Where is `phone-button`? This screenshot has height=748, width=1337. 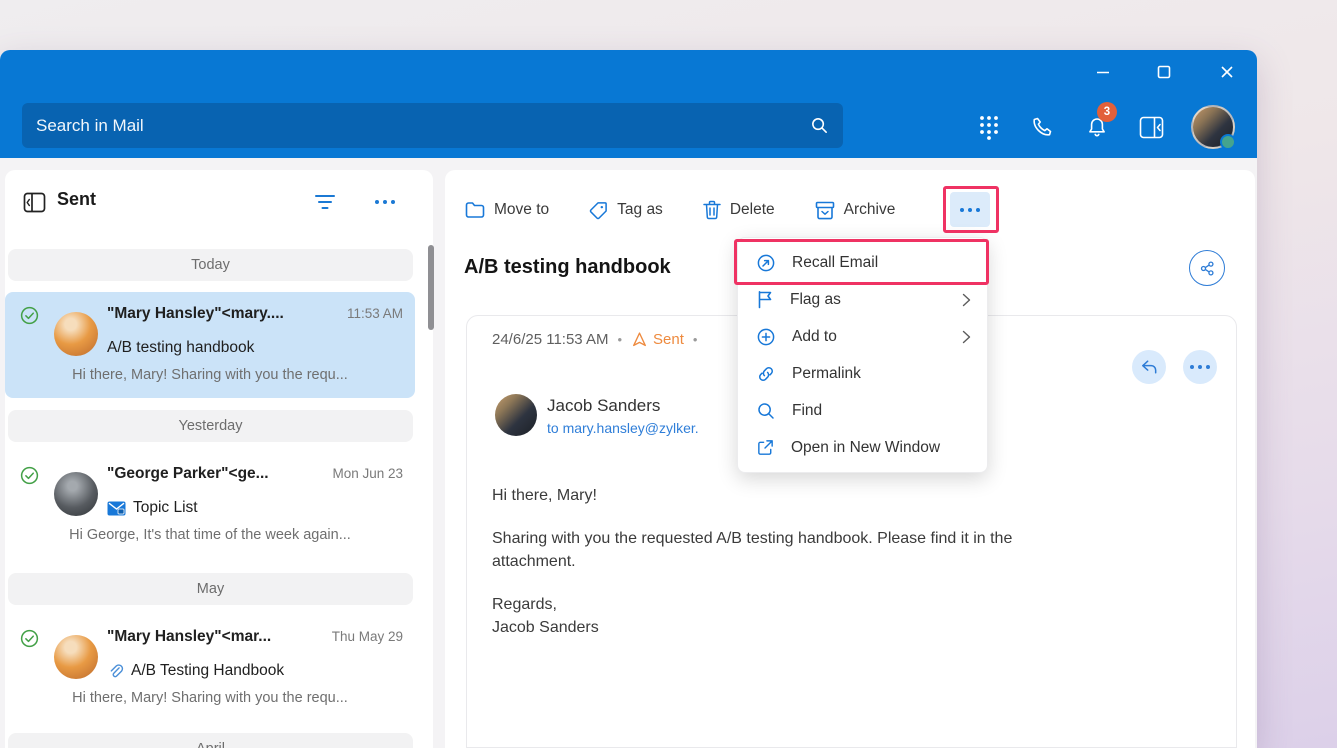 phone-button is located at coordinates (1043, 127).